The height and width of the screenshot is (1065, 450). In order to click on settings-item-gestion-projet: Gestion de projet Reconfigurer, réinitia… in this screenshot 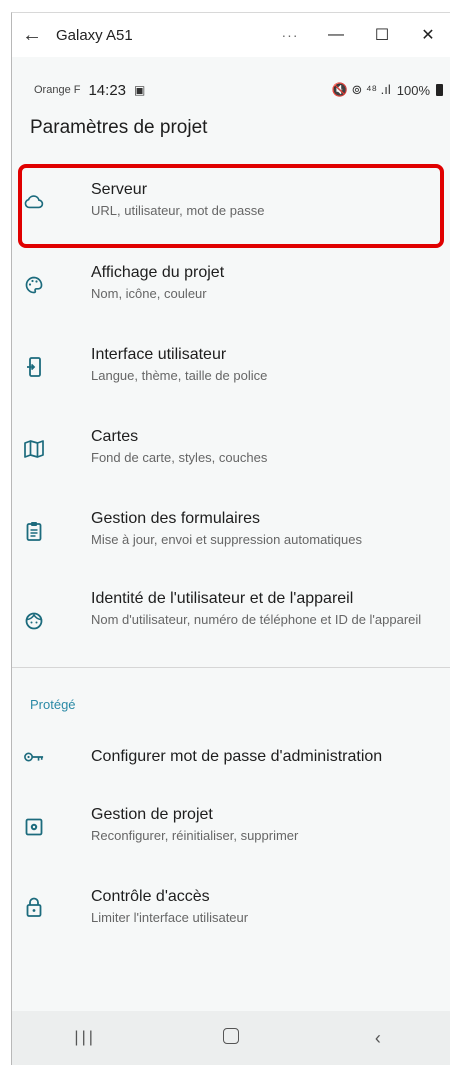, I will do `click(231, 831)`.